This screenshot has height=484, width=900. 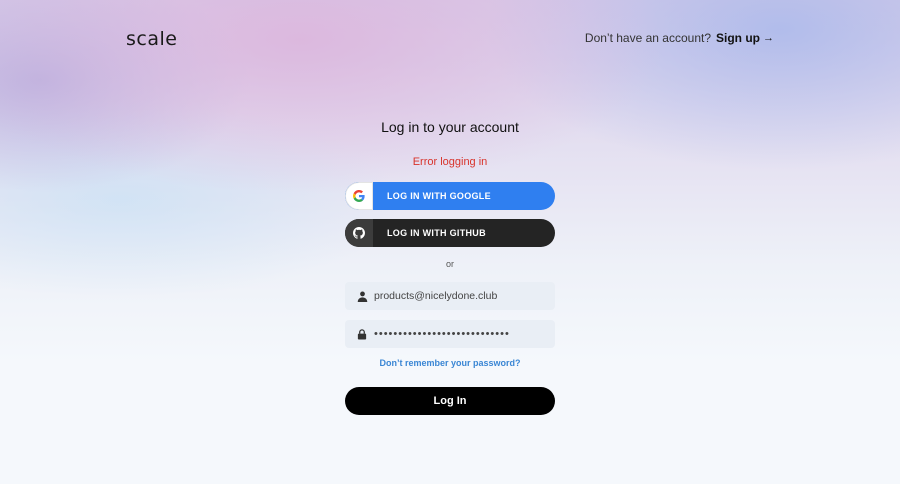 I want to click on arrow-right-icon: →, so click(x=768, y=38).